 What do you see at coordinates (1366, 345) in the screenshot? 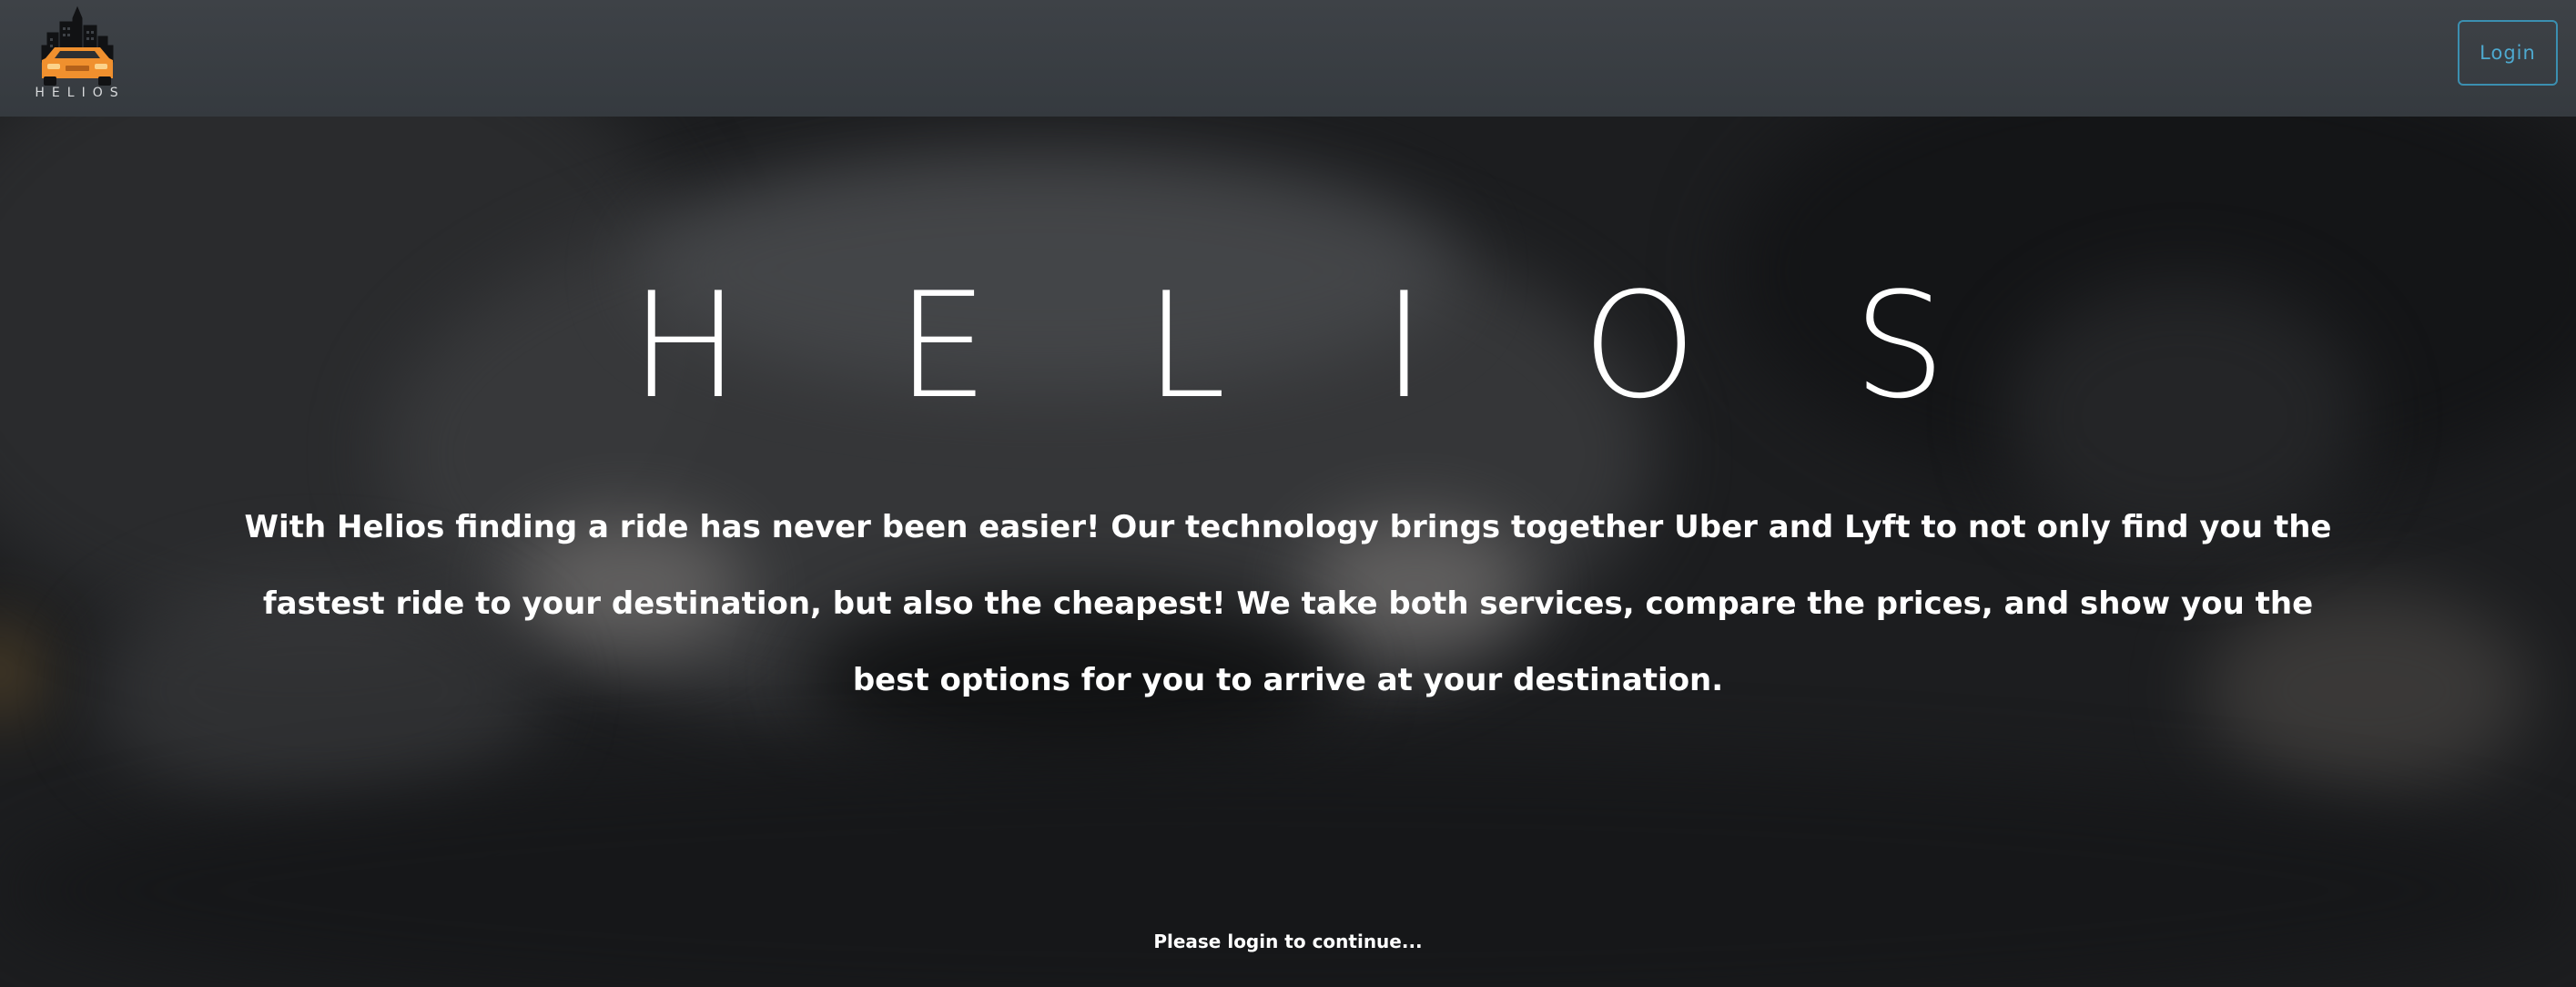
I see `hero-title: HELIOS` at bounding box center [1366, 345].